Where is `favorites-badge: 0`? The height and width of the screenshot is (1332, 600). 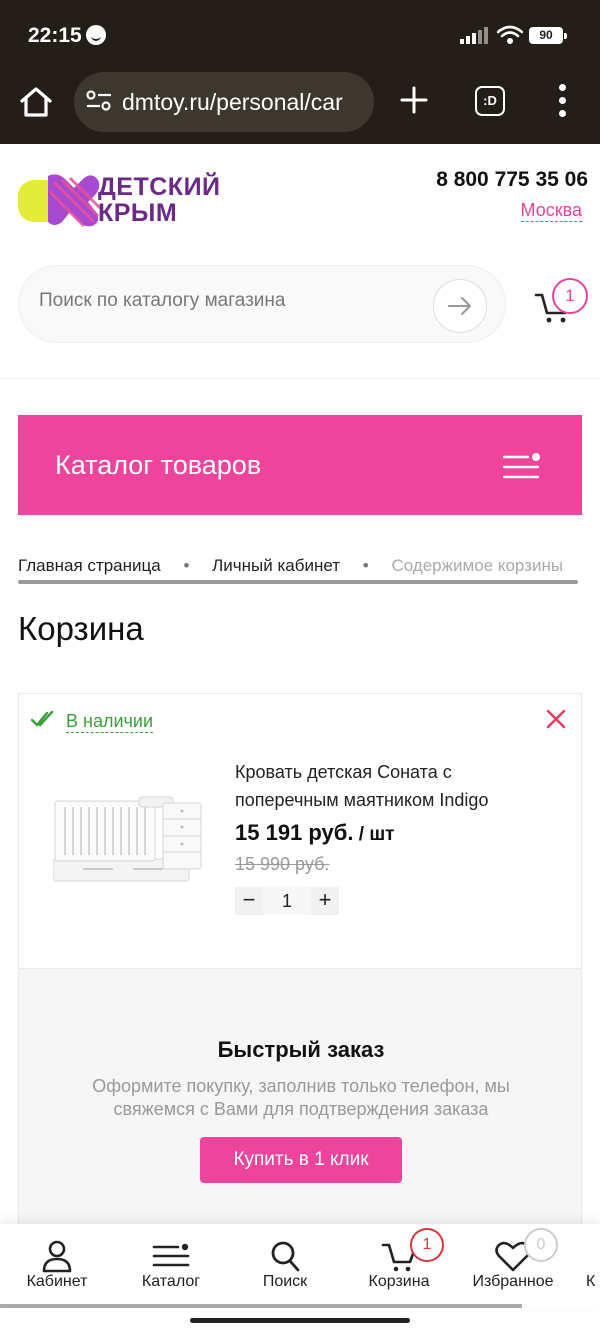
favorites-badge: 0 is located at coordinates (541, 1245).